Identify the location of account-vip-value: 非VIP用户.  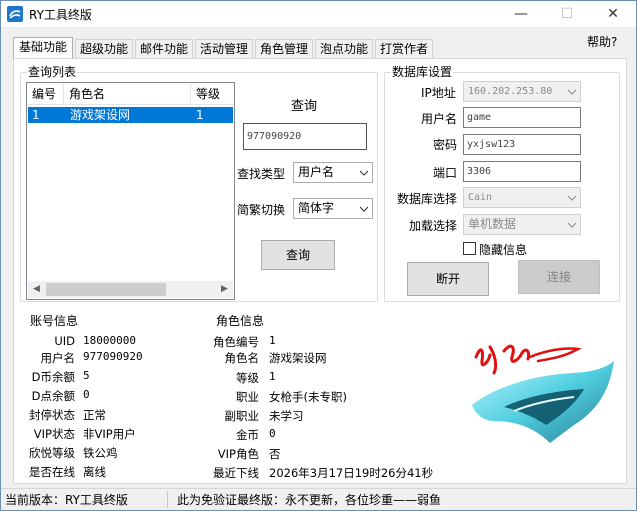
(109, 434).